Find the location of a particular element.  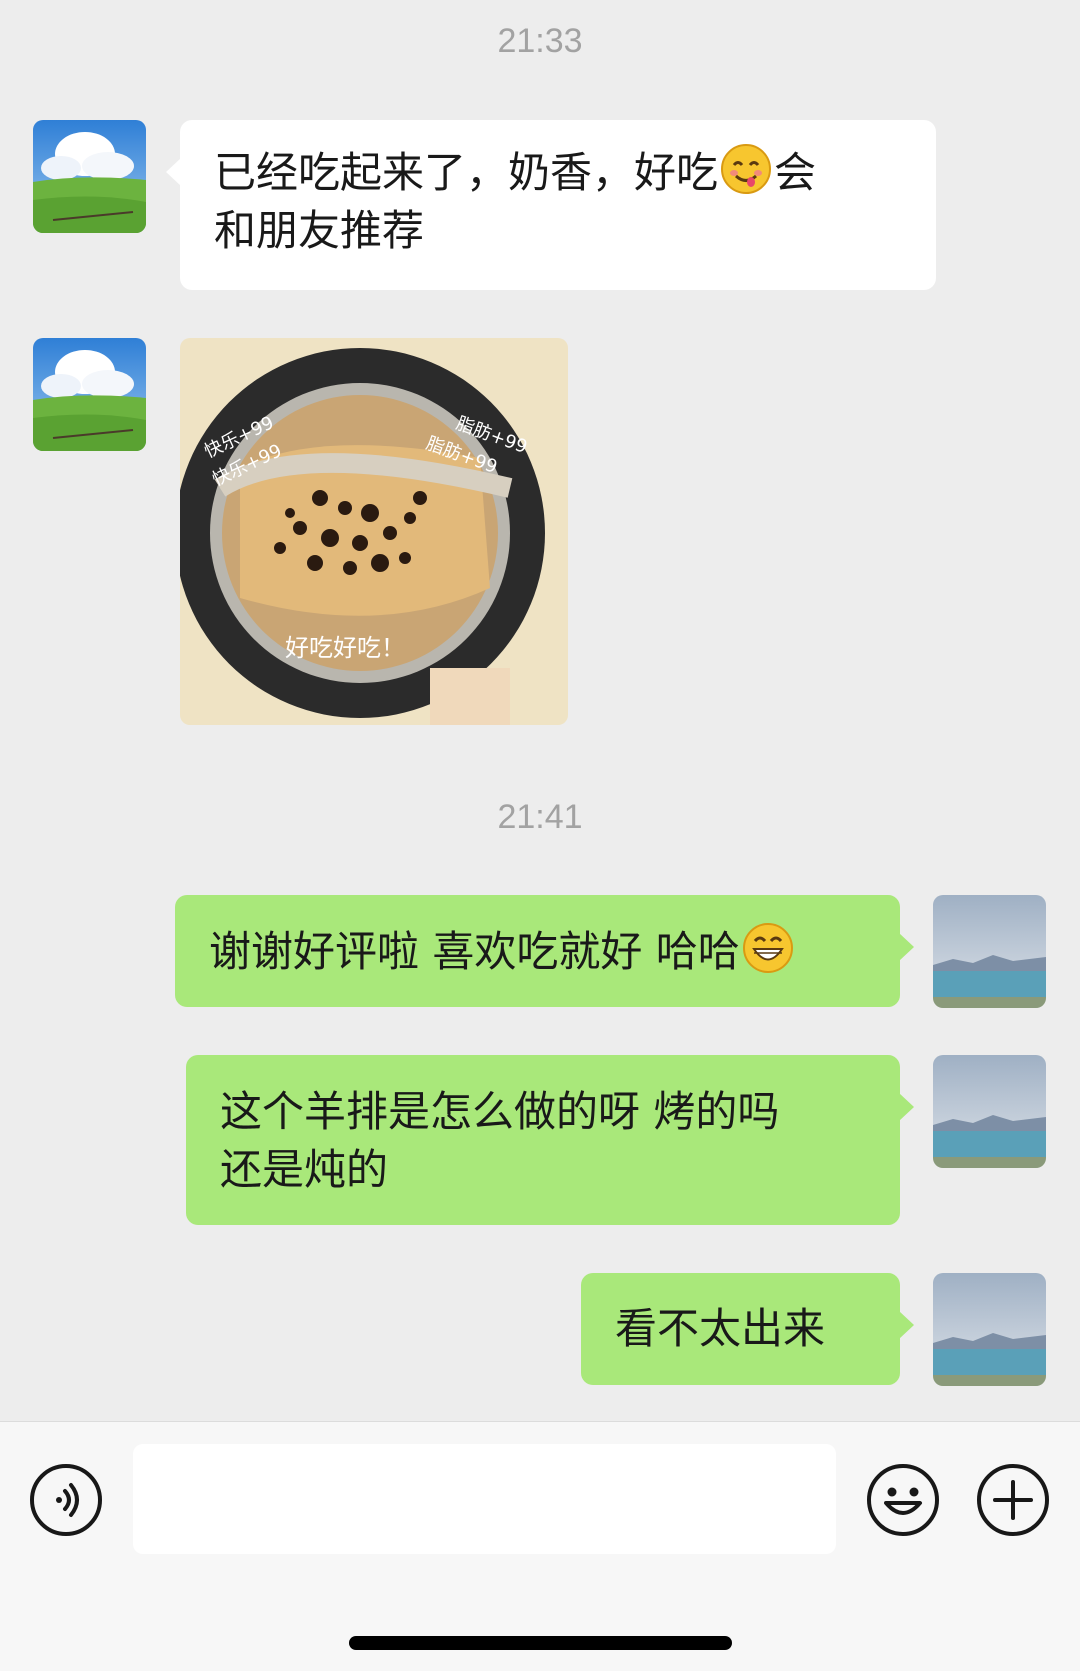

message-line: 和朋友推荐 is located at coordinates (319, 230).